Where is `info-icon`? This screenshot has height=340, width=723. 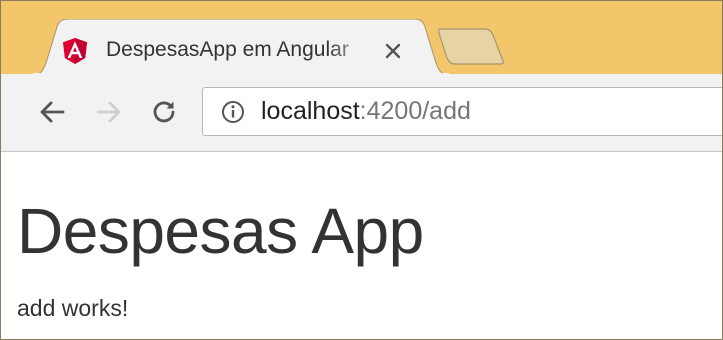 info-icon is located at coordinates (233, 112).